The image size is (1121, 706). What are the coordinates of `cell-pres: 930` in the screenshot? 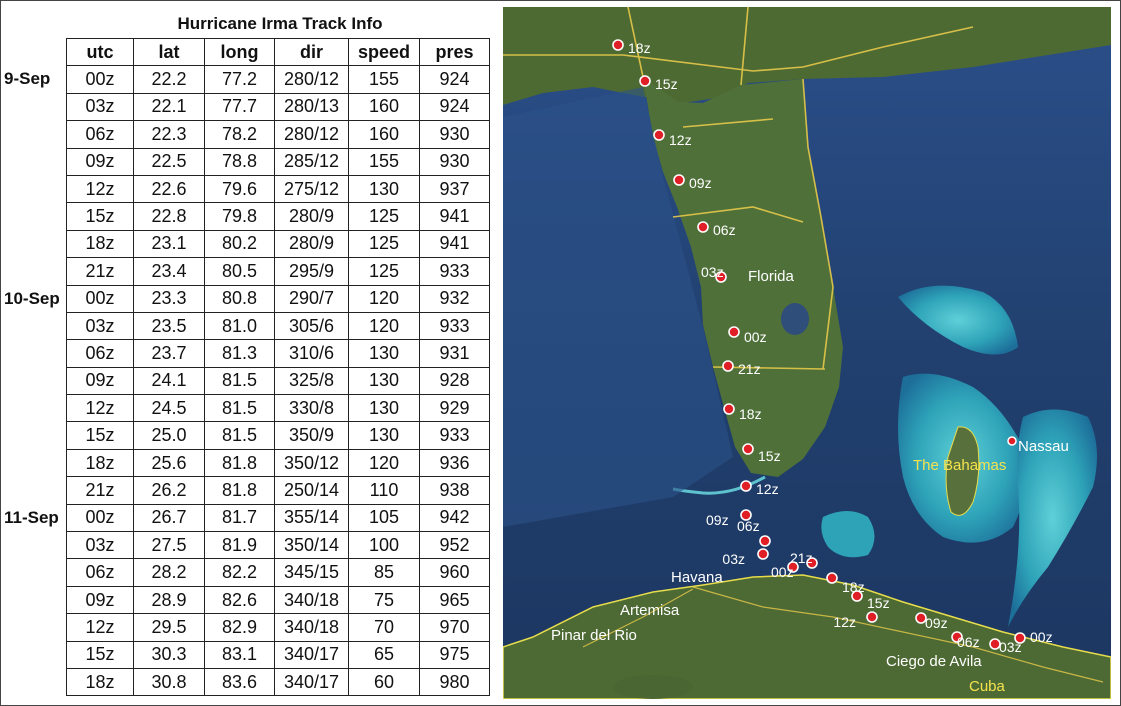 It's located at (454, 134).